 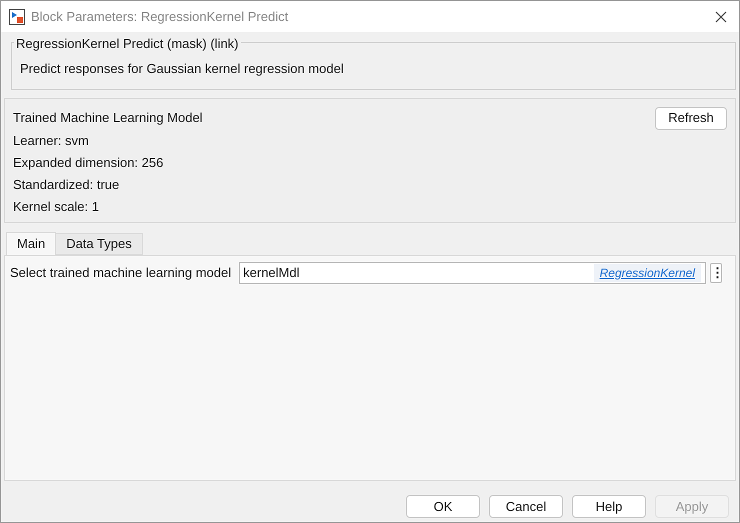 I want to click on dialog-button: OK, so click(x=443, y=506).